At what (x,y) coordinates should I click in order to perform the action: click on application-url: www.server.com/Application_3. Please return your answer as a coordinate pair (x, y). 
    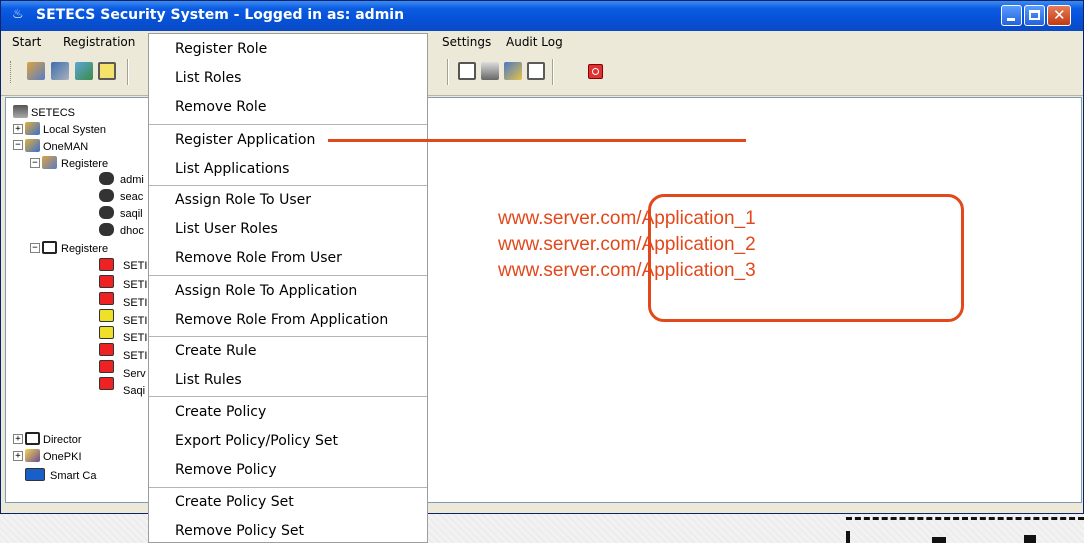
    Looking at the image, I should click on (627, 270).